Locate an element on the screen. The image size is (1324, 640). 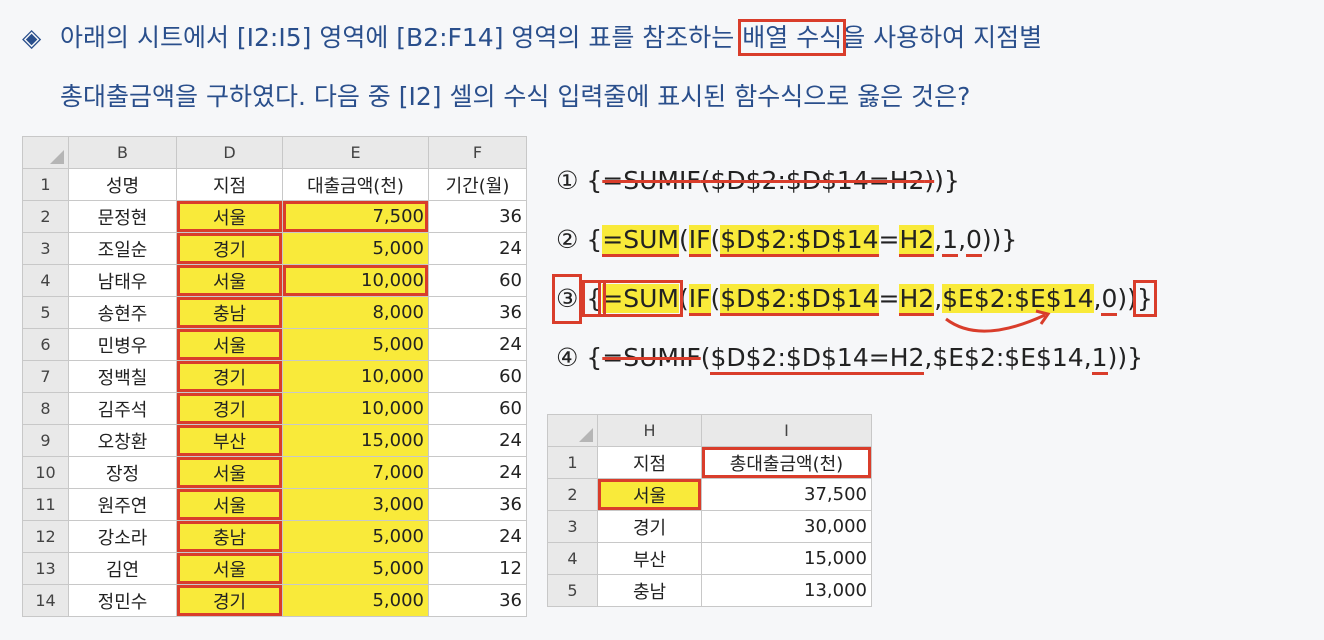
option-2: ② {=SUM(IF($D$2:$D$14=H2,1,0))} is located at coordinates (854, 248).